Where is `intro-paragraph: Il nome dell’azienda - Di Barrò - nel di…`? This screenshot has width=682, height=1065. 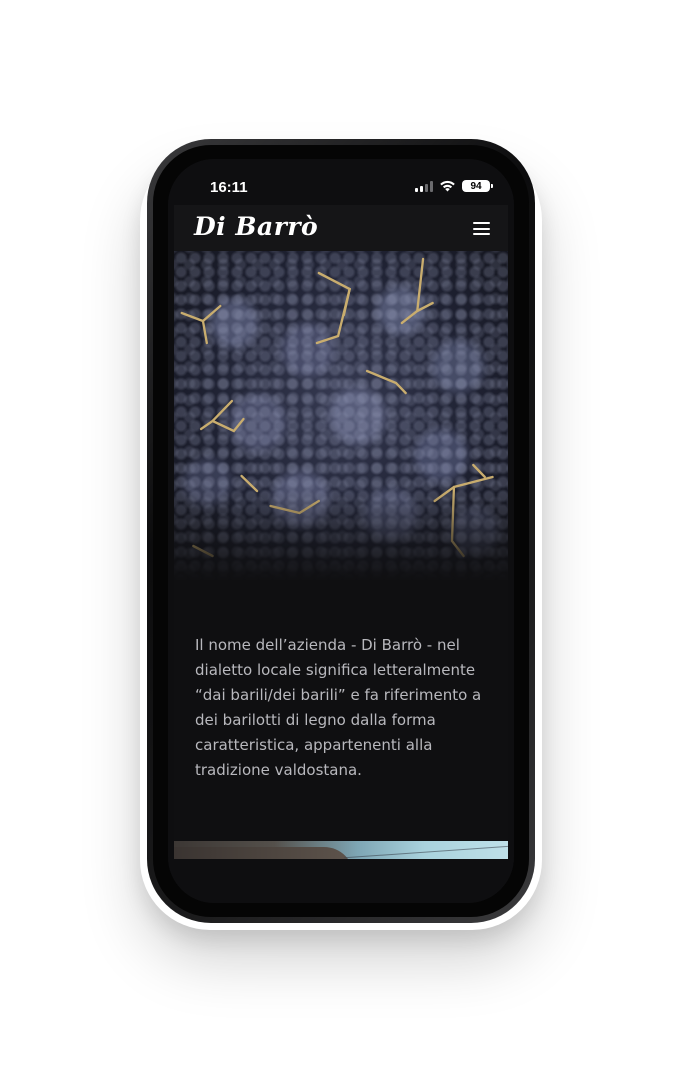 intro-paragraph: Il nome dell’azienda - Di Barrò - nel di… is located at coordinates (338, 707).